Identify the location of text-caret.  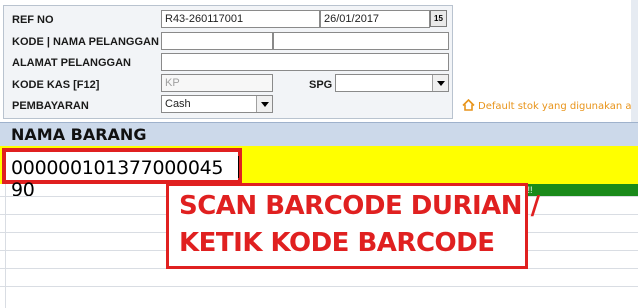
(238, 167).